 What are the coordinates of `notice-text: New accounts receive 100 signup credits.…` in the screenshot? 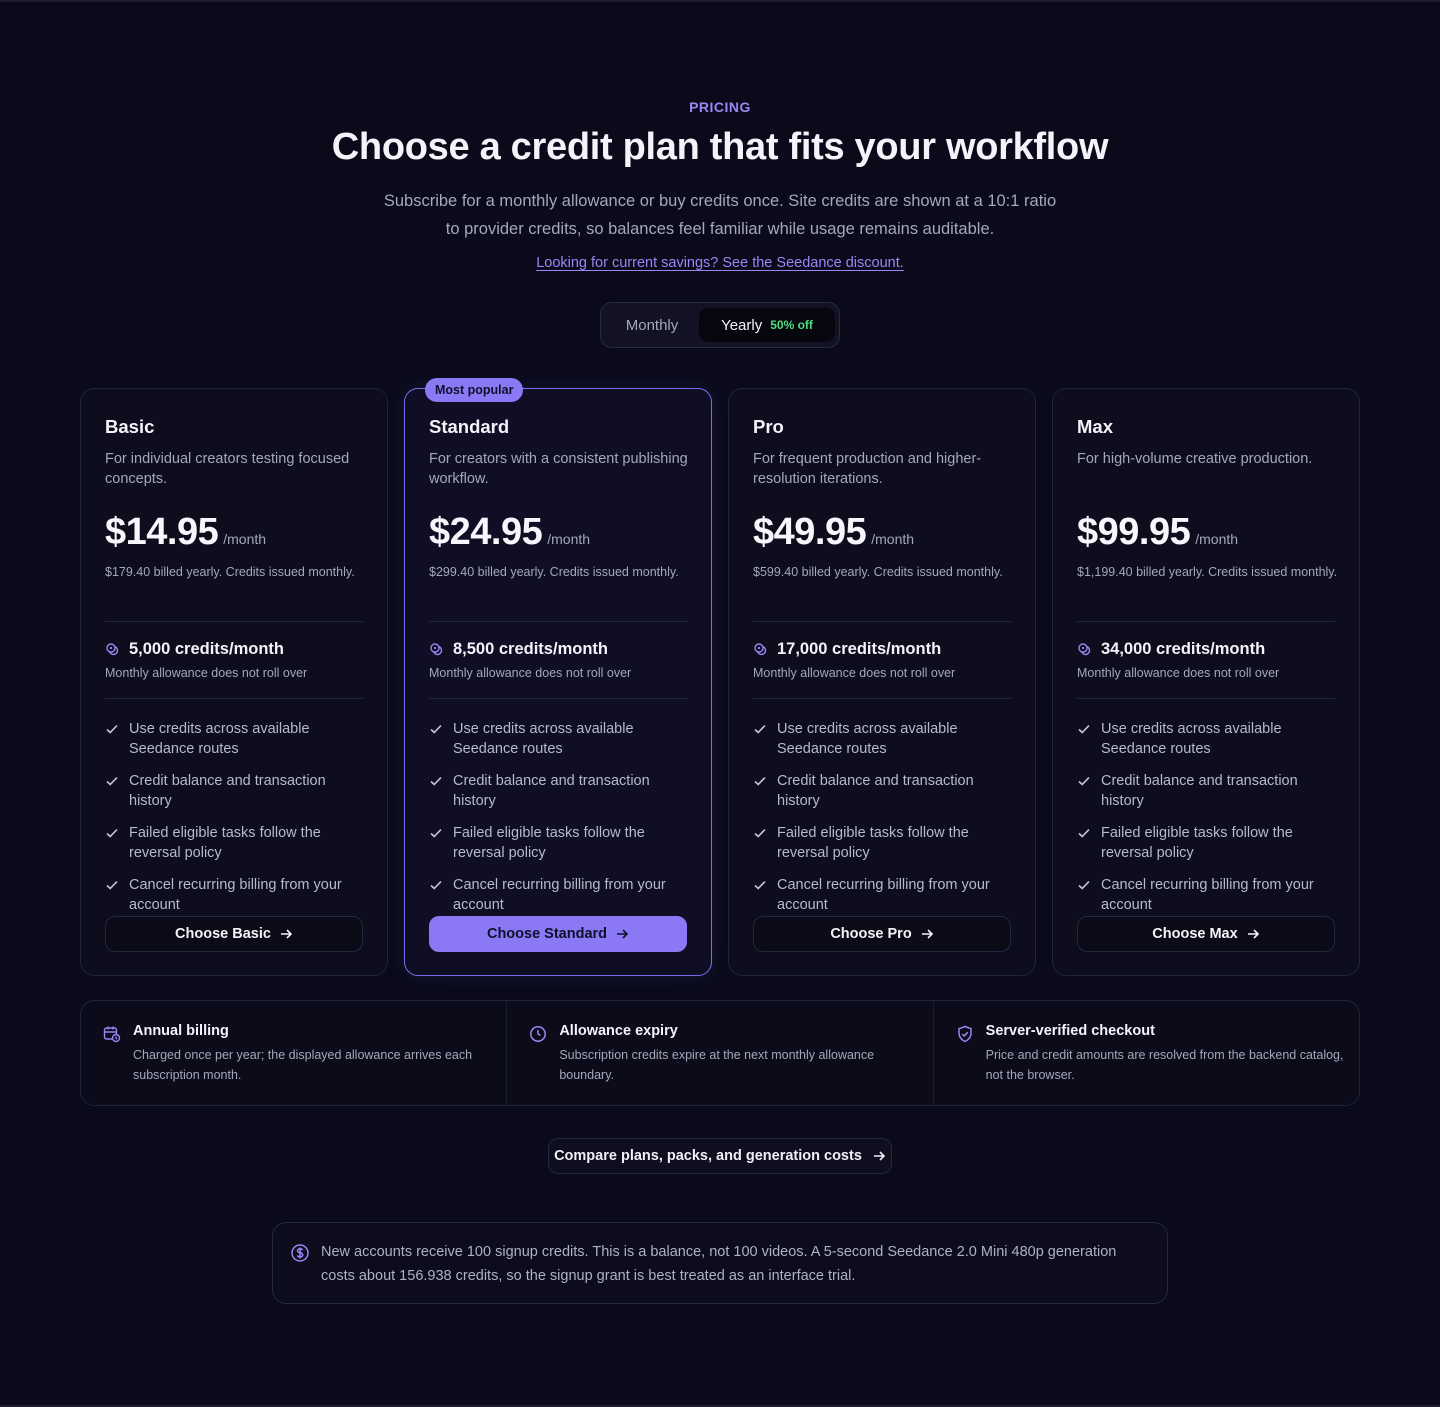 It's located at (719, 1264).